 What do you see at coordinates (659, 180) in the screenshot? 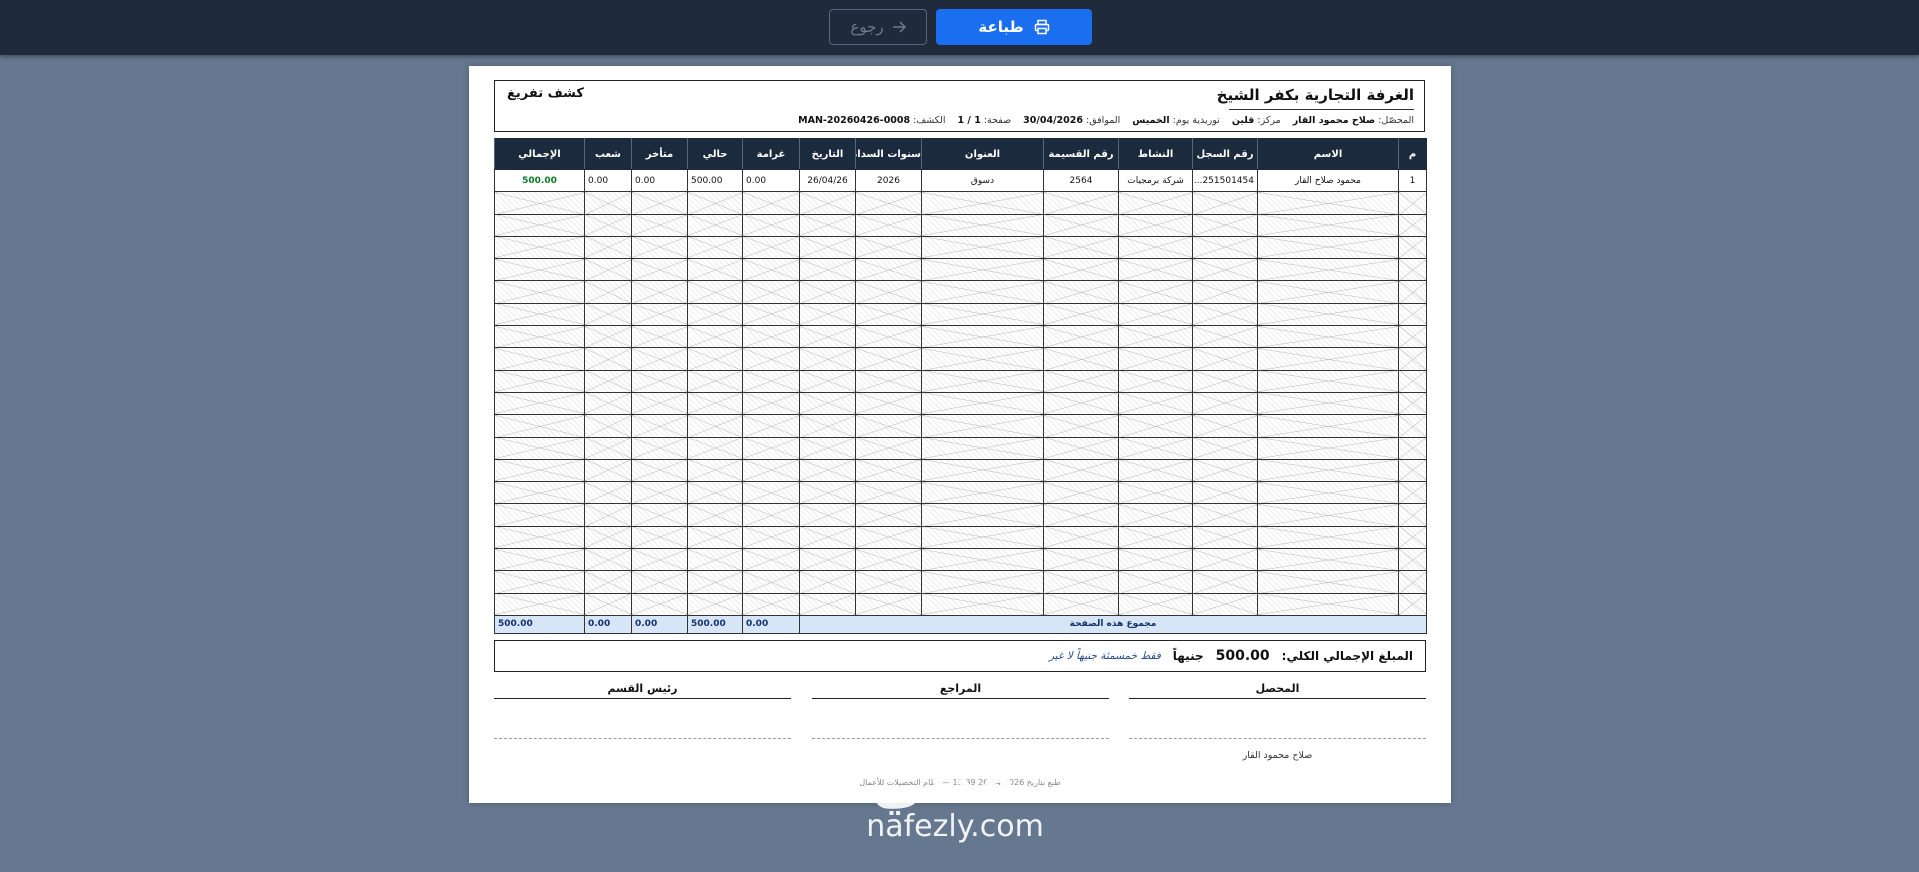
I see `cell-late: 0.00` at bounding box center [659, 180].